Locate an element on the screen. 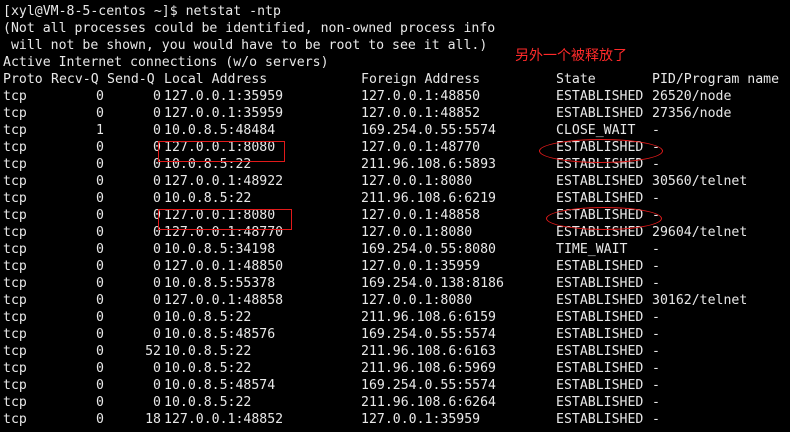 The height and width of the screenshot is (432, 790). cell-local-address: 10.0.8.5:55378 is located at coordinates (220, 283).